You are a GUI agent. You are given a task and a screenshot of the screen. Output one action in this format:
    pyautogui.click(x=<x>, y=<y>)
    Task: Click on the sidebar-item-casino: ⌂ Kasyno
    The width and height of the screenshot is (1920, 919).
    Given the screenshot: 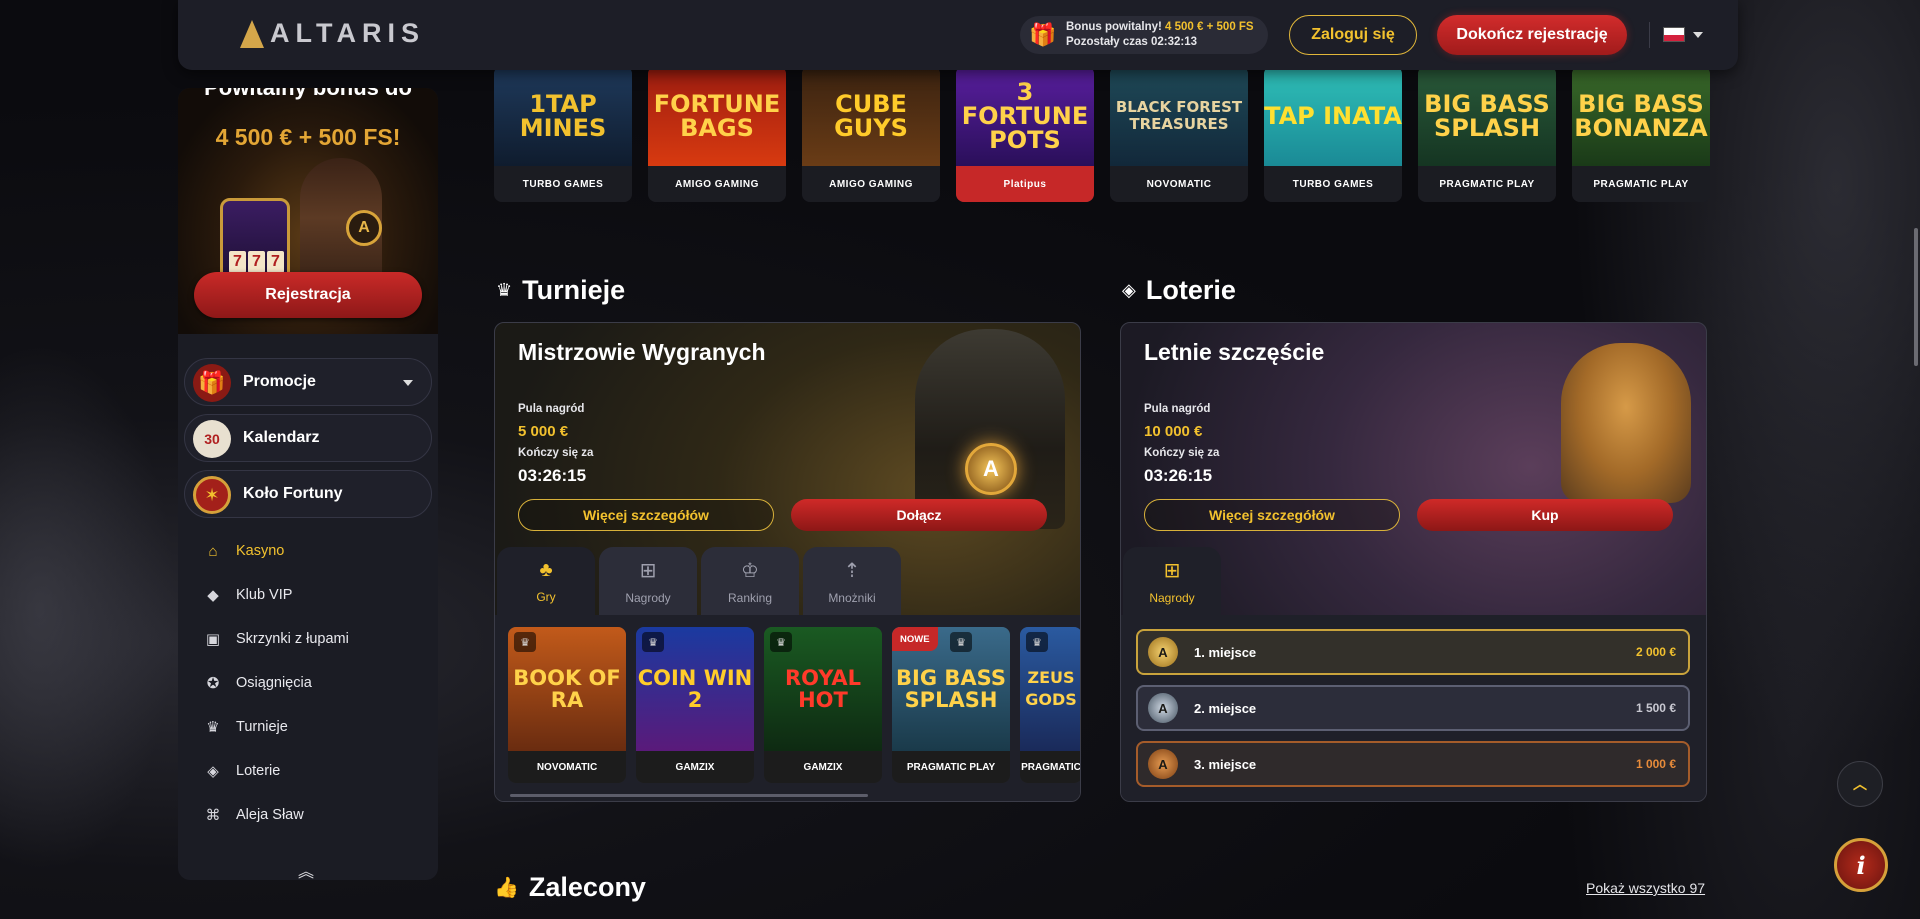 What is the action you would take?
    pyautogui.click(x=244, y=551)
    